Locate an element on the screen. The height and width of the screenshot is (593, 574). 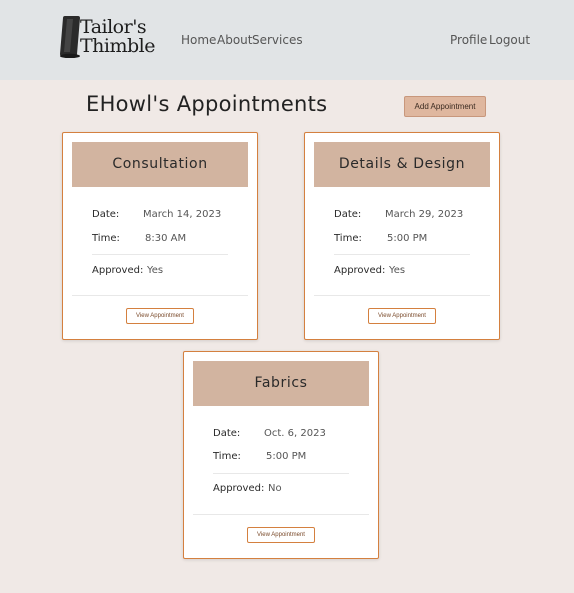
nav-logout: Logout is located at coordinates (509, 40).